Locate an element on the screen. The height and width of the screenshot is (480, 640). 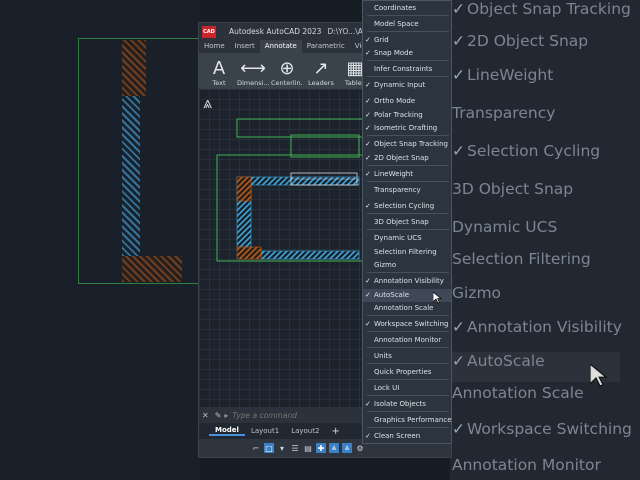
menu-item-label: Ortho Mode is located at coordinates (395, 101).